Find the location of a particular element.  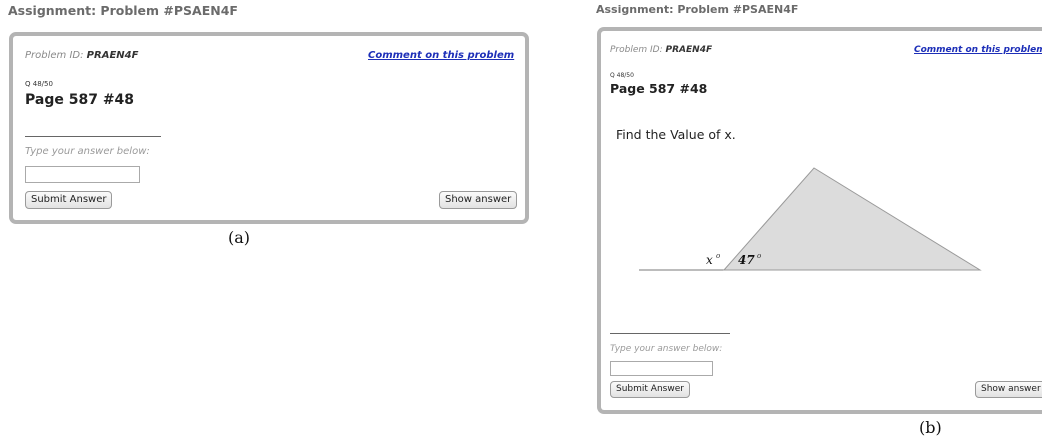

caption-a: (a) is located at coordinates (239, 237).